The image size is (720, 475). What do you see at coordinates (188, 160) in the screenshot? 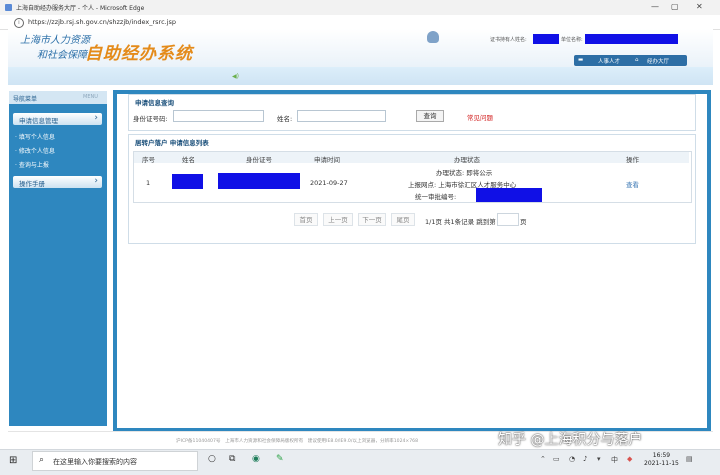
I see `col-name: 姓名` at bounding box center [188, 160].